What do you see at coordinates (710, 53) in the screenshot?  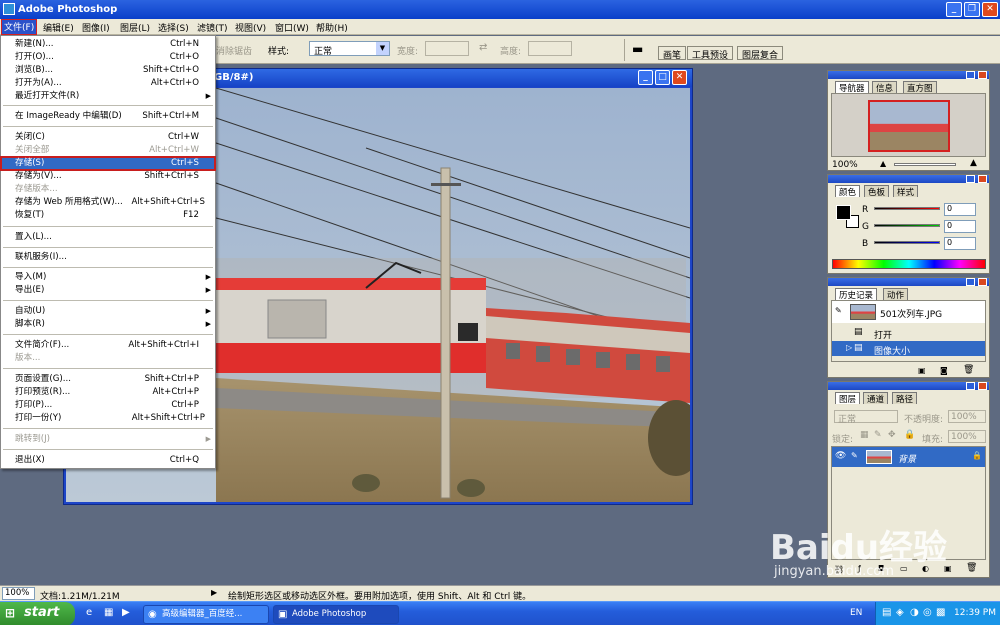 I see `tab-tool-presets: 工具预设` at bounding box center [710, 53].